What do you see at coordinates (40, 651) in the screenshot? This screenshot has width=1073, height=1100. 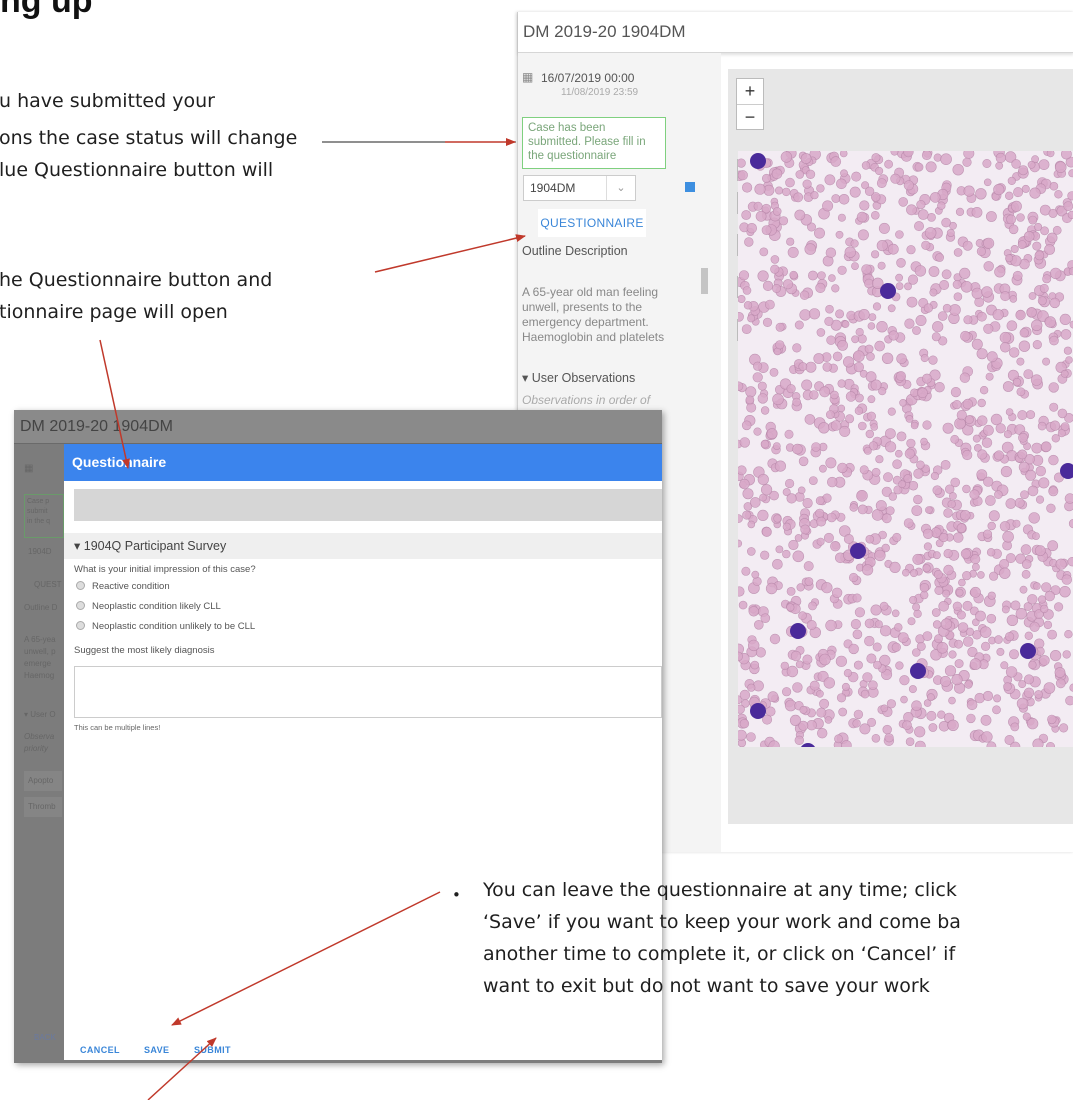 I see `background-text: unwell, p` at bounding box center [40, 651].